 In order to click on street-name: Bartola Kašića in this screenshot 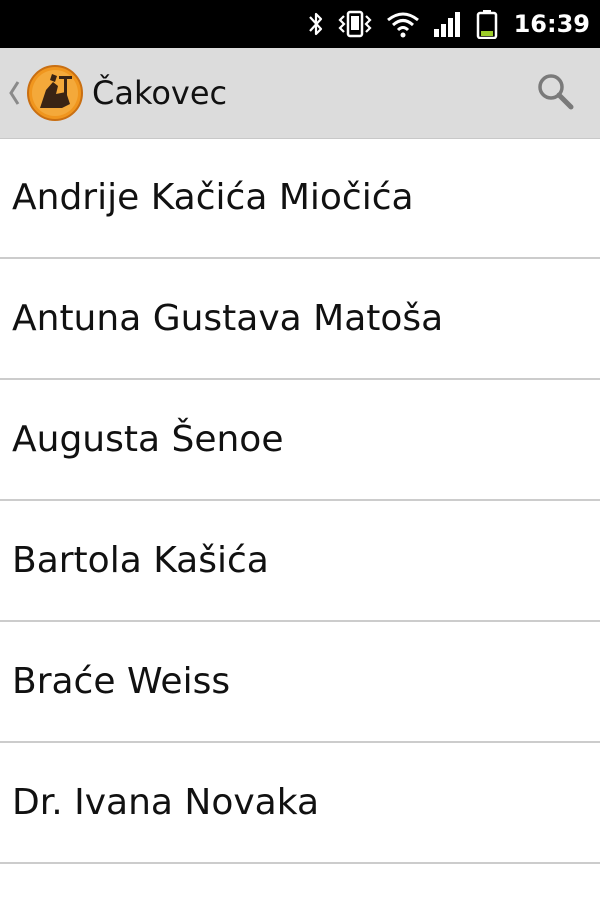, I will do `click(140, 560)`.